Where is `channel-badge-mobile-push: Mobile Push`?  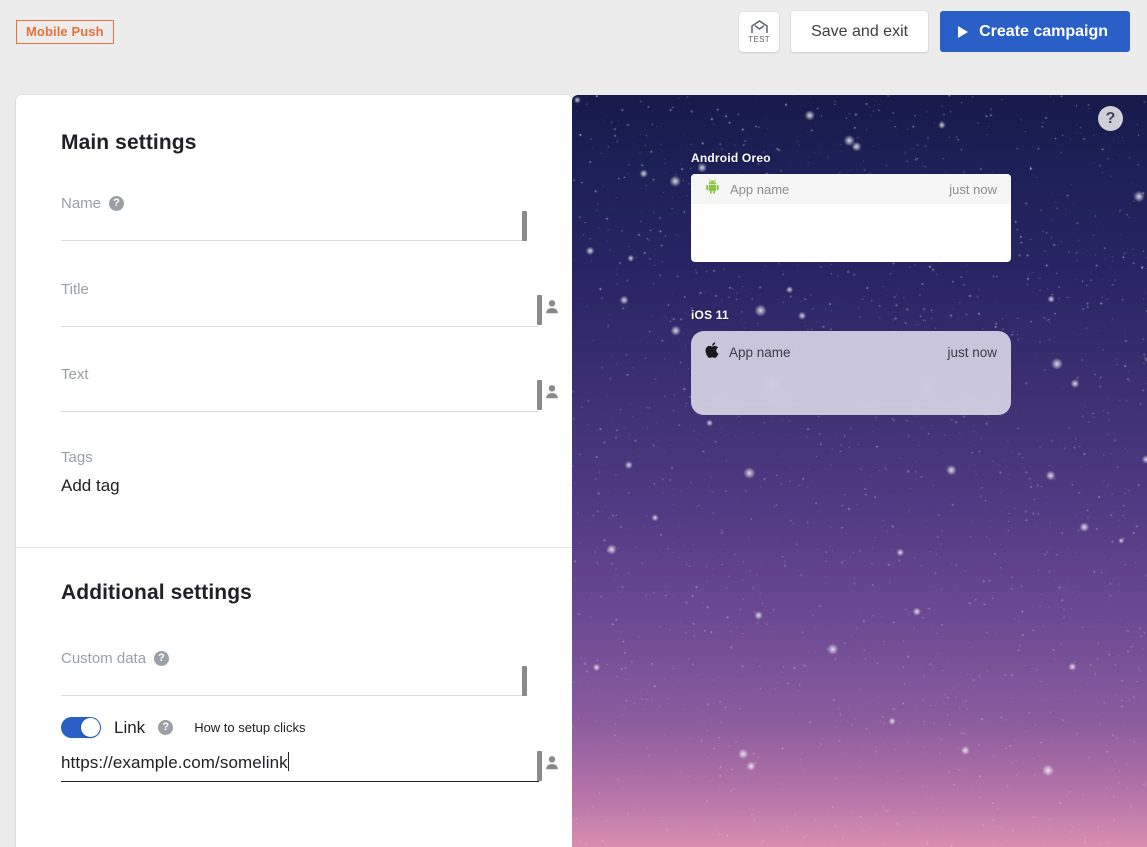 channel-badge-mobile-push: Mobile Push is located at coordinates (65, 32).